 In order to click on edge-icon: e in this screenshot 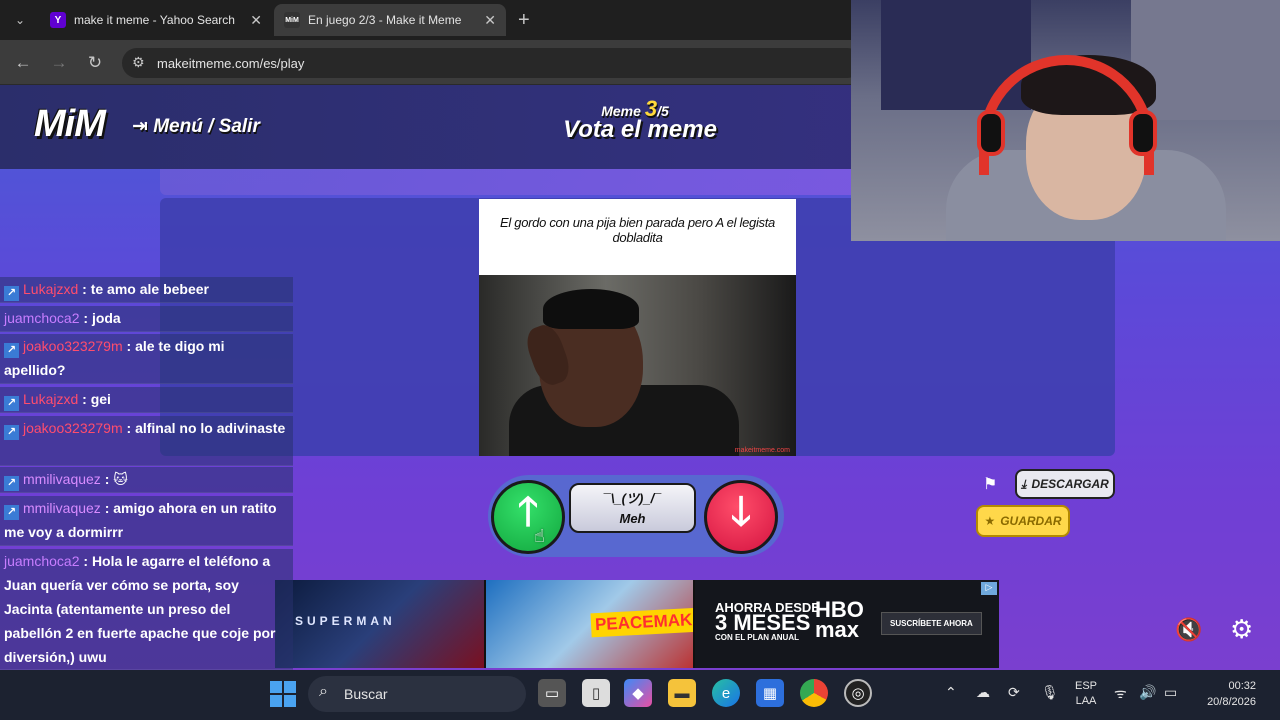, I will do `click(726, 693)`.